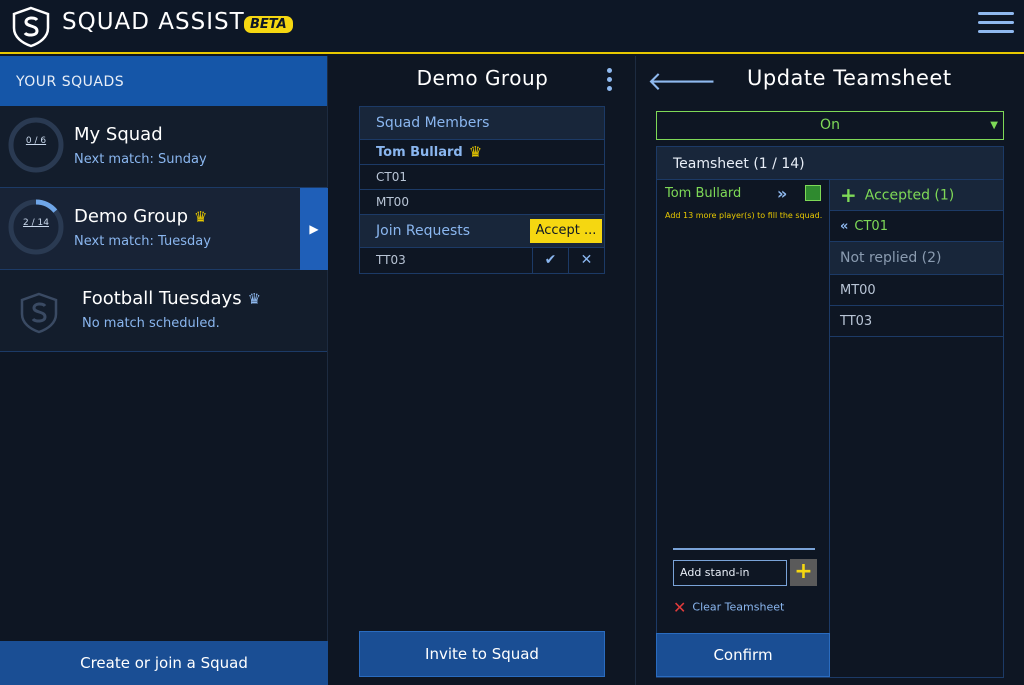 Image resolution: width=1024 pixels, height=685 pixels. I want to click on request-name: TT03, so click(391, 260).